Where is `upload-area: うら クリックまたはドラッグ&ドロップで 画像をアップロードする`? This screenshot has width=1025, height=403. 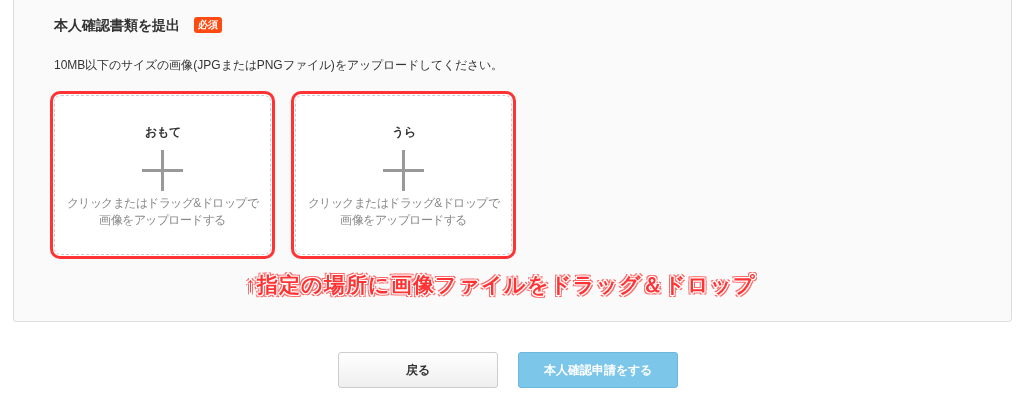 upload-area: うら クリックまたはドラッグ&ドロップで 画像をアップロードする is located at coordinates (403, 175).